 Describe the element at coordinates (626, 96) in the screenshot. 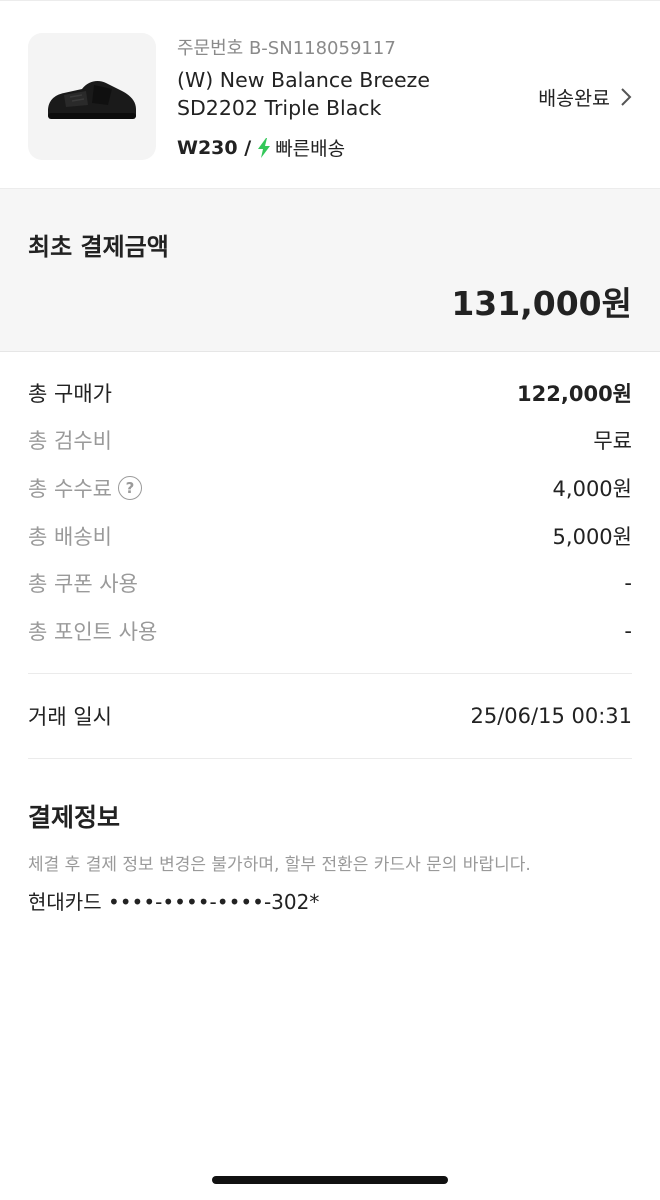

I see `chevron-right-icon` at that location.